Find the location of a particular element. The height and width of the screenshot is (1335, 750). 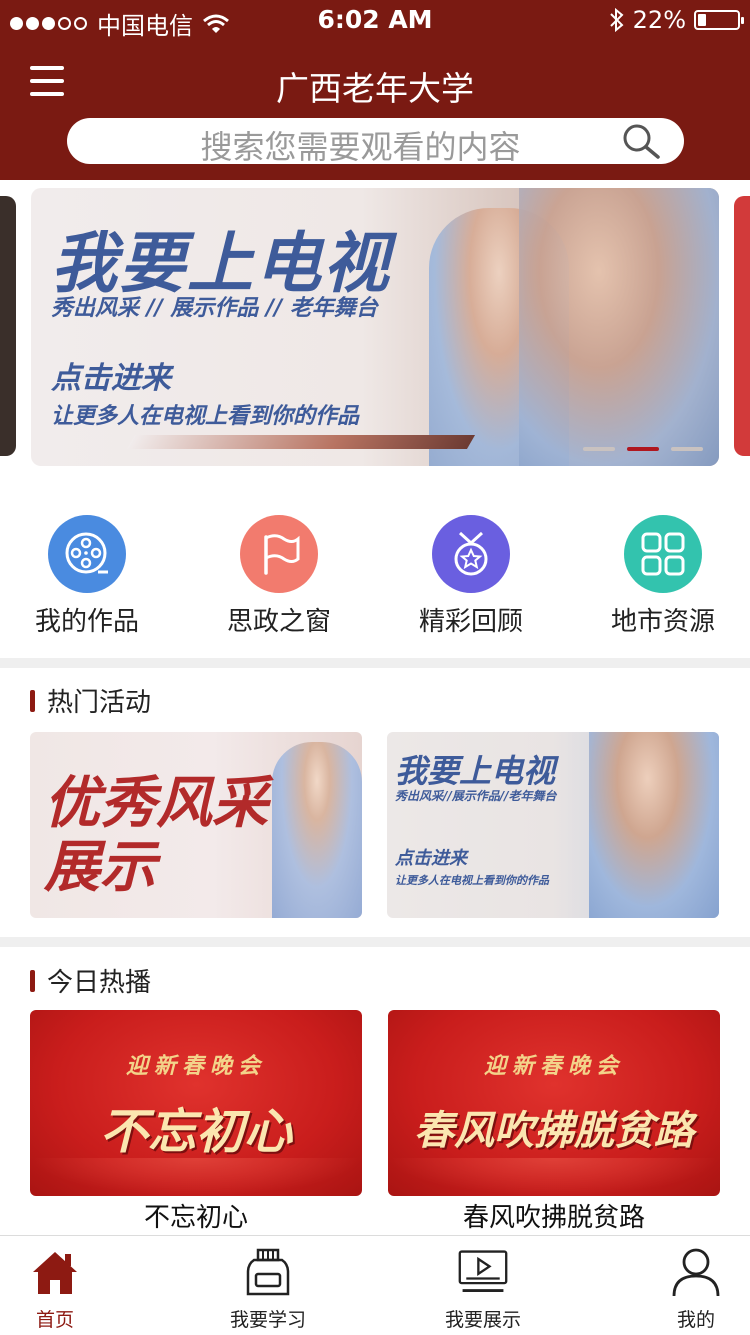

activity-card-excellence: 优秀风采展示 is located at coordinates (196, 825).